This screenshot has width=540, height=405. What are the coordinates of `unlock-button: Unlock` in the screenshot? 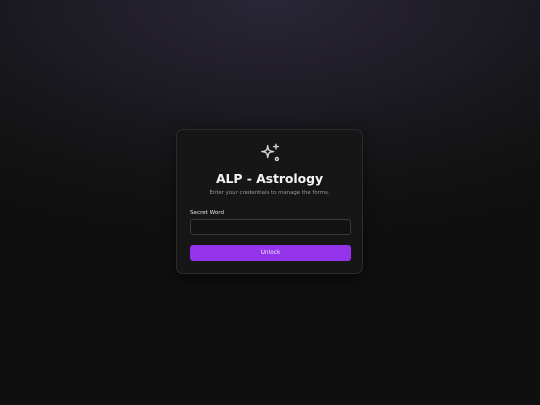 It's located at (270, 253).